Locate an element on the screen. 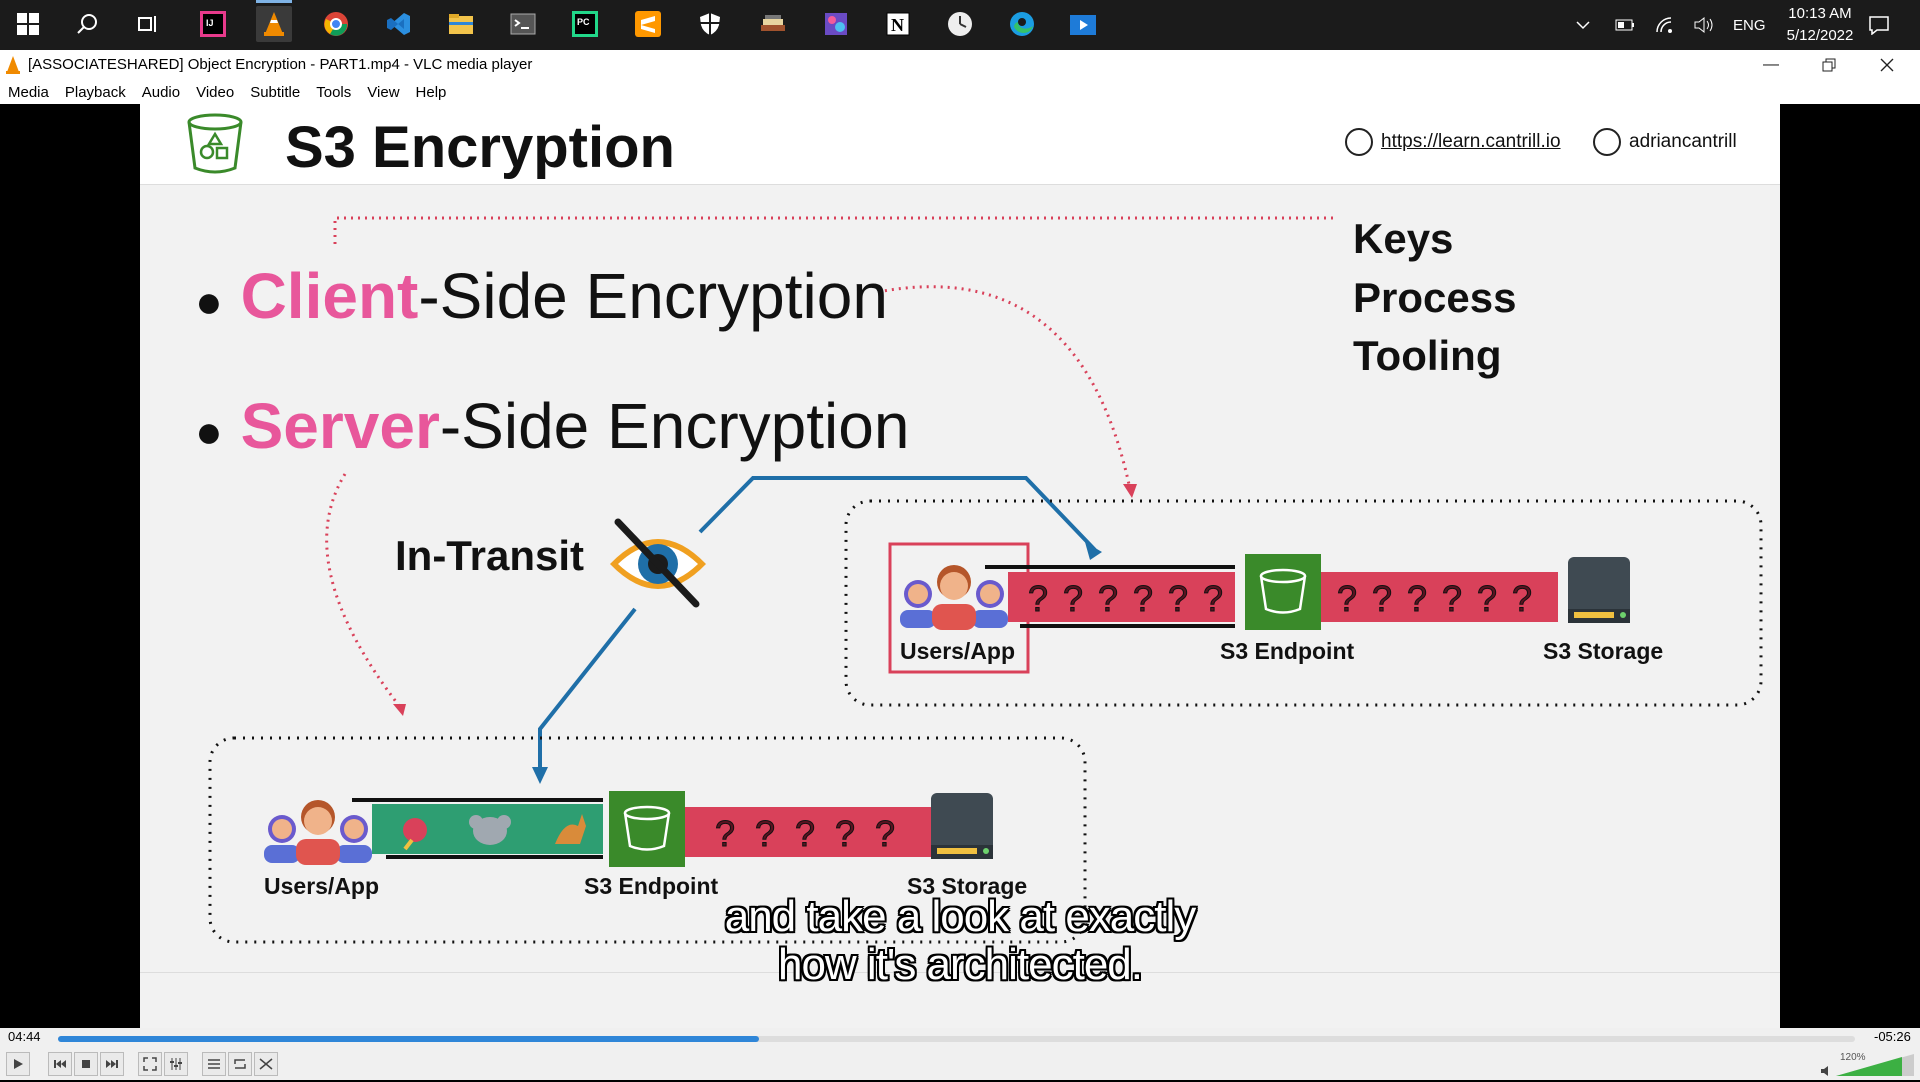  windows-taskbar: IJ PC N ENG 10:13 AM 5/12/2022 is located at coordinates (960, 25).